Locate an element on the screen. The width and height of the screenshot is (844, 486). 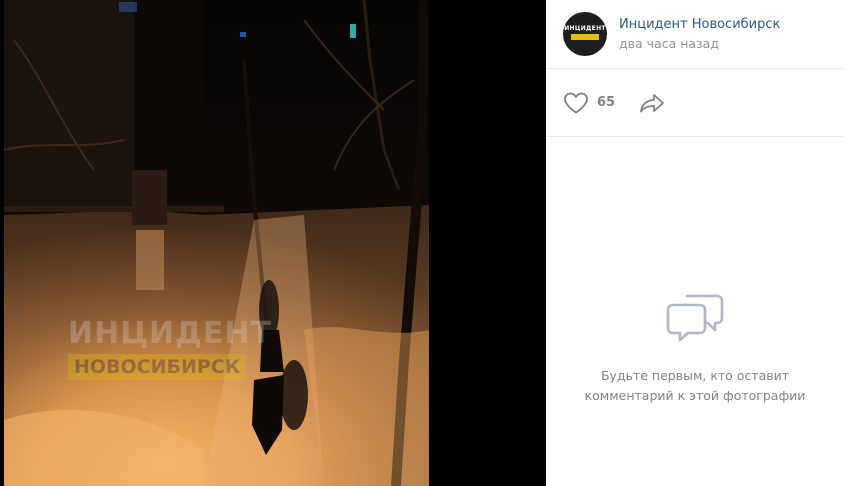
like-count: 65 is located at coordinates (606, 102).